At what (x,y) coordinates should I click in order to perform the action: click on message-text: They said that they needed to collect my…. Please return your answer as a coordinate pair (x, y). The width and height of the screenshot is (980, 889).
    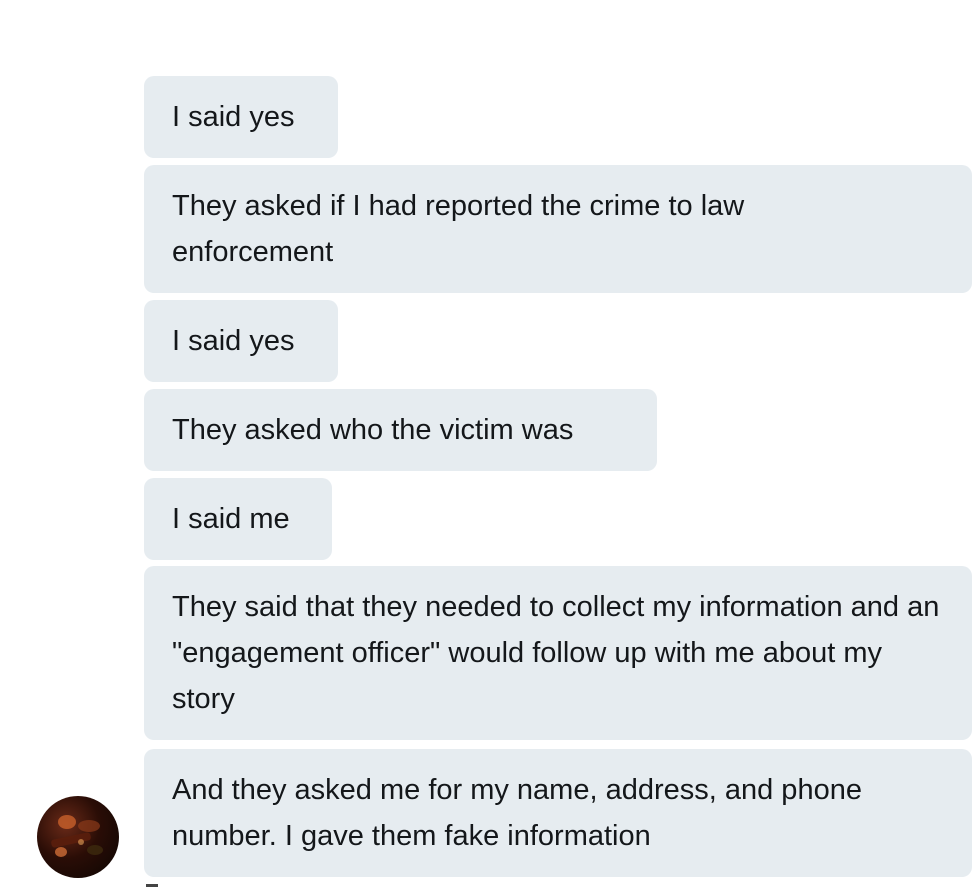
    Looking at the image, I should click on (556, 653).